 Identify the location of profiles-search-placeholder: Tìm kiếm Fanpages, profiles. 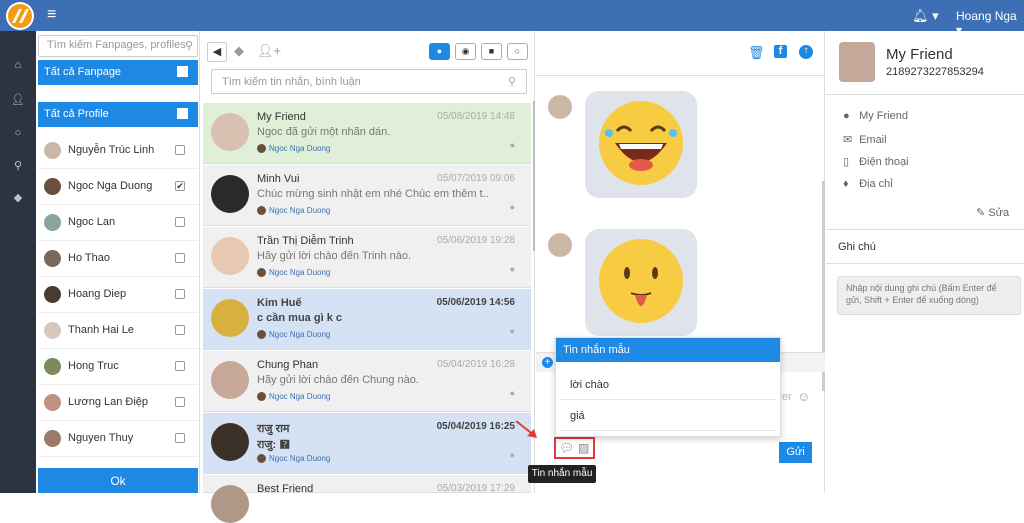
(116, 45).